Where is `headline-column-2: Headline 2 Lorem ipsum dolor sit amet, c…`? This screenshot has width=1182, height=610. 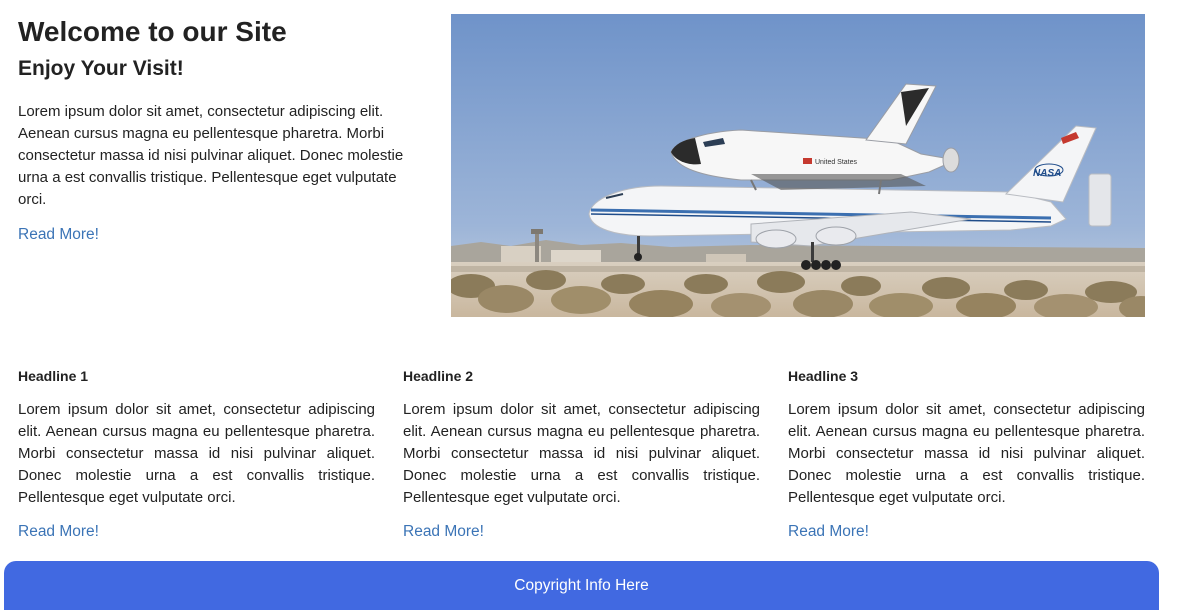 headline-column-2: Headline 2 Lorem ipsum dolor sit amet, c… is located at coordinates (581, 453).